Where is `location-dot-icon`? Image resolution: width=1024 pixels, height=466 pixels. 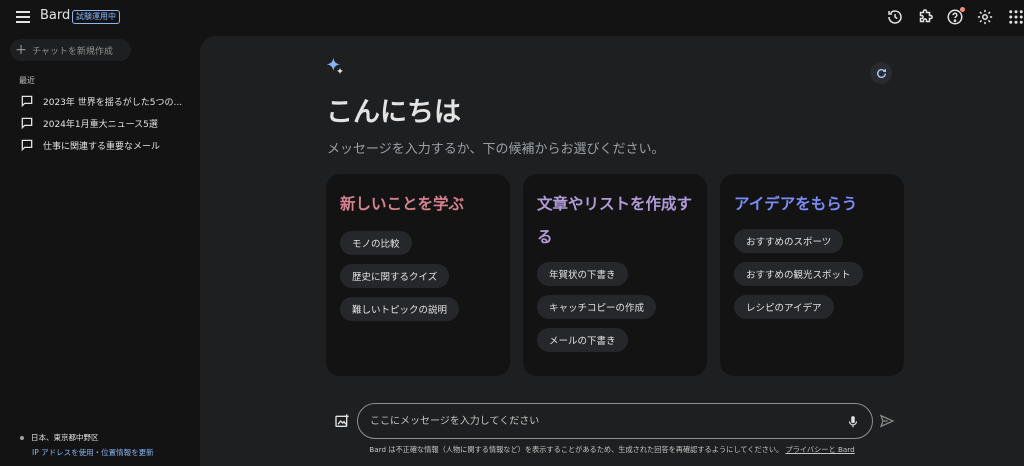
location-dot-icon is located at coordinates (22, 437).